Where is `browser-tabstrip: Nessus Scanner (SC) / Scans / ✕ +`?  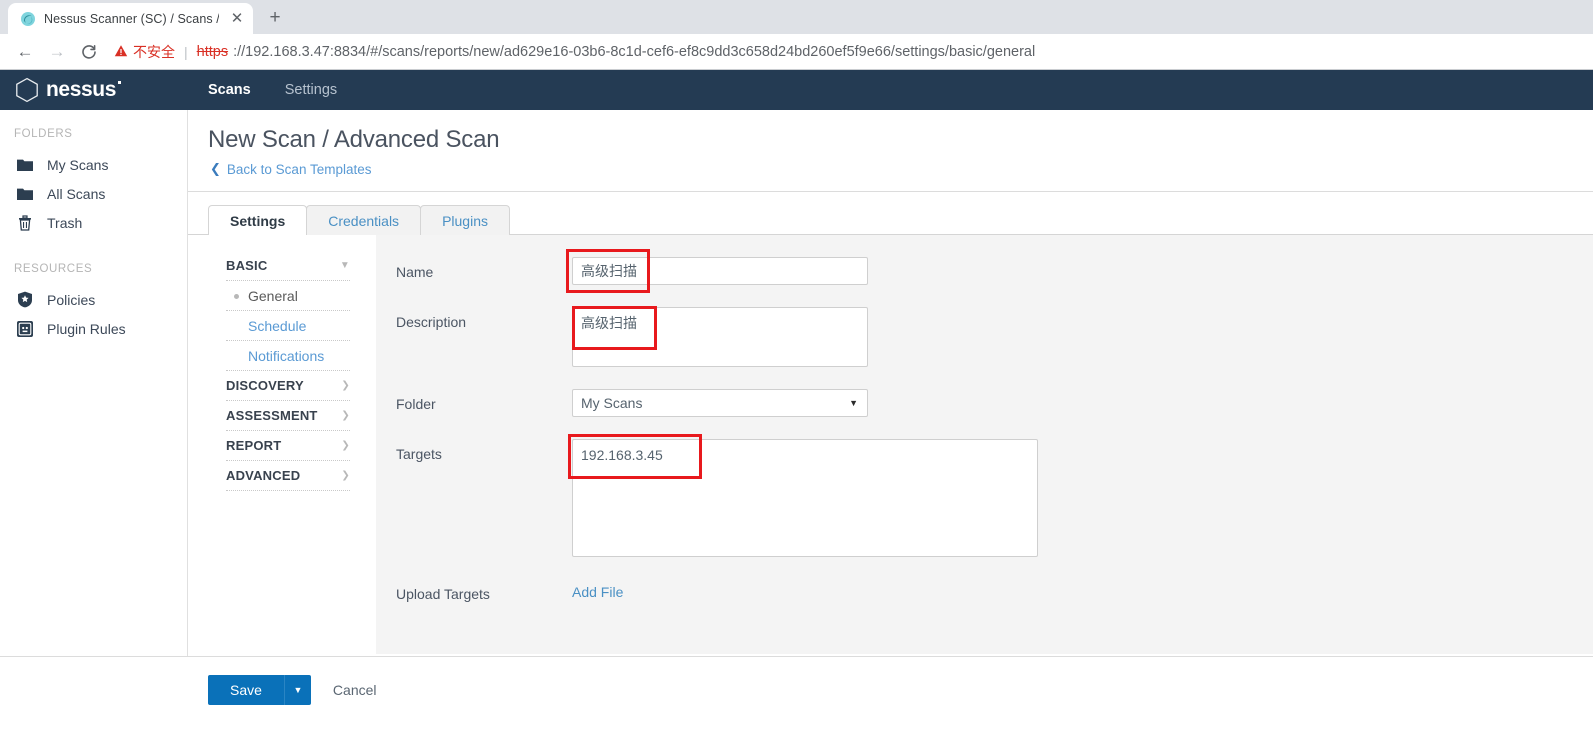 browser-tabstrip: Nessus Scanner (SC) / Scans / ✕ + is located at coordinates (796, 17).